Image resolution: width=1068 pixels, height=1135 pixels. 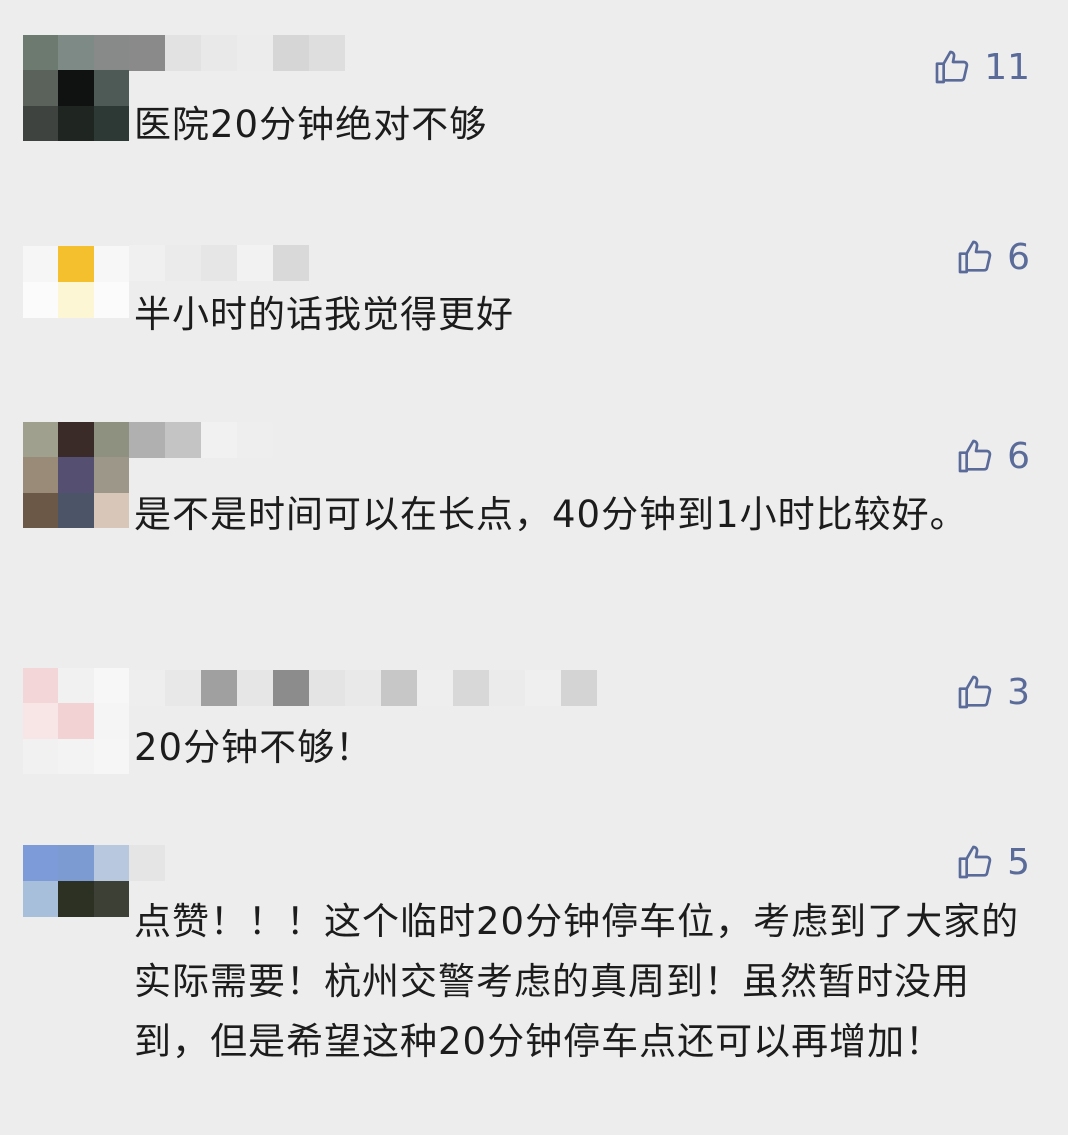 What do you see at coordinates (1018, 692) in the screenshot?
I see `like-count: 3` at bounding box center [1018, 692].